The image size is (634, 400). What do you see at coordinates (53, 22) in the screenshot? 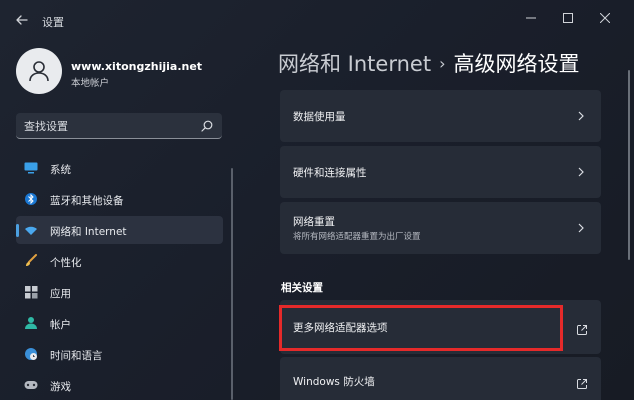
I see `window-title: 设置` at bounding box center [53, 22].